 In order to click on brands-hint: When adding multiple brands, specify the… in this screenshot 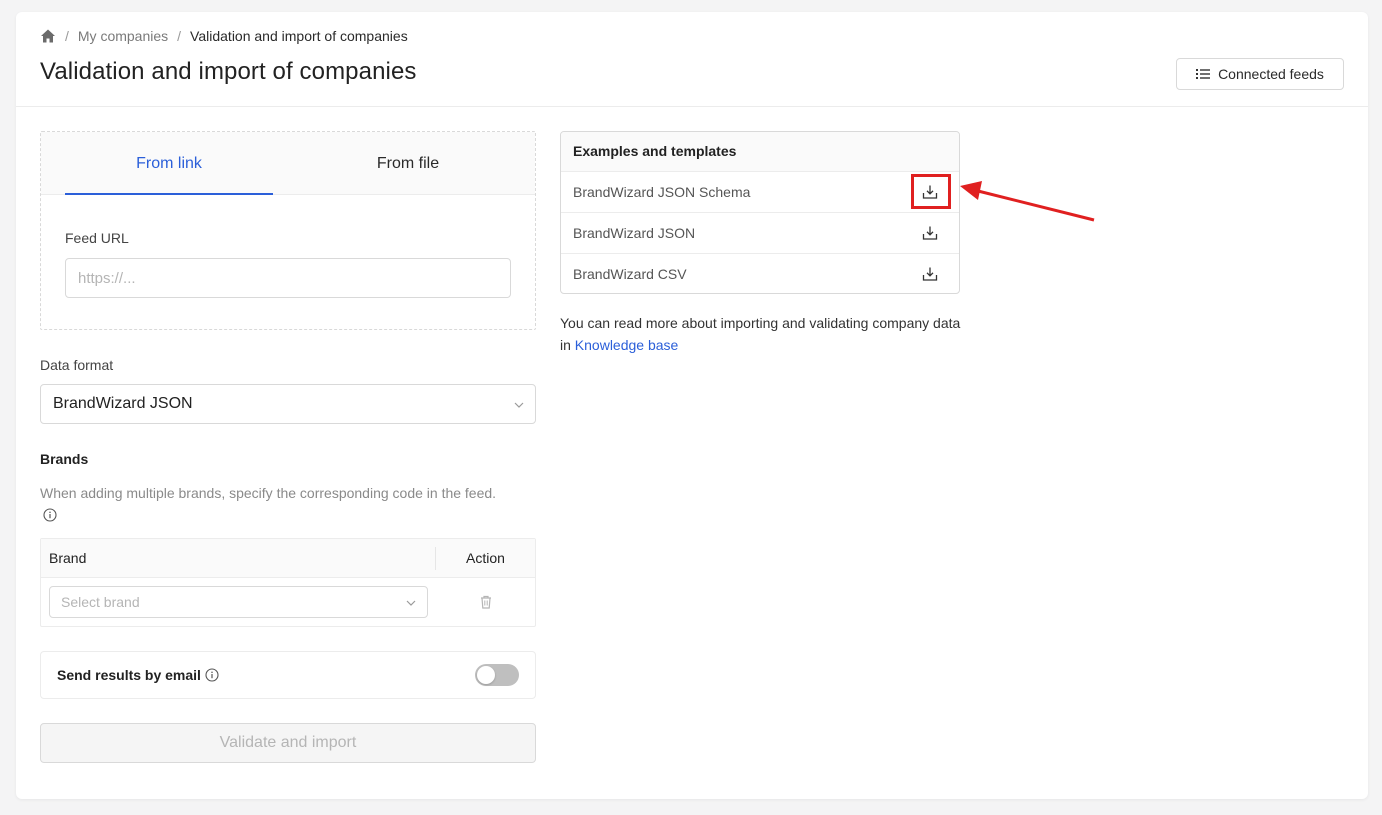, I will do `click(268, 493)`.